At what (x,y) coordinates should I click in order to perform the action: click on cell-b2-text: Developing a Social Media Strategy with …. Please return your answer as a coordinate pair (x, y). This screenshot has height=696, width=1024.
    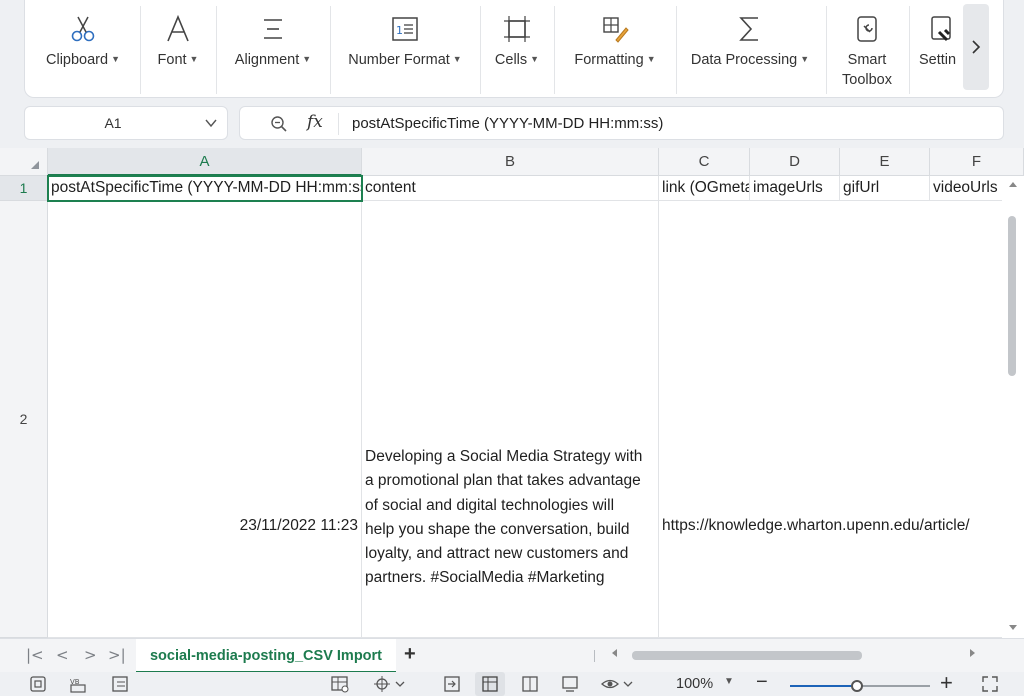
    Looking at the image, I should click on (504, 517).